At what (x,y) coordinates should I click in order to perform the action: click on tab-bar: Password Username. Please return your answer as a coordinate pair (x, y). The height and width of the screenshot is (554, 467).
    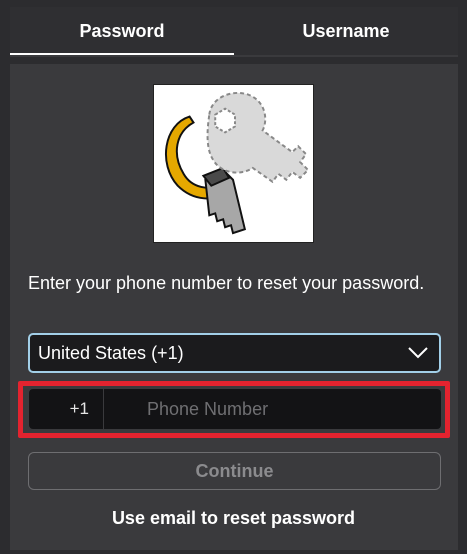
    Looking at the image, I should click on (234, 32).